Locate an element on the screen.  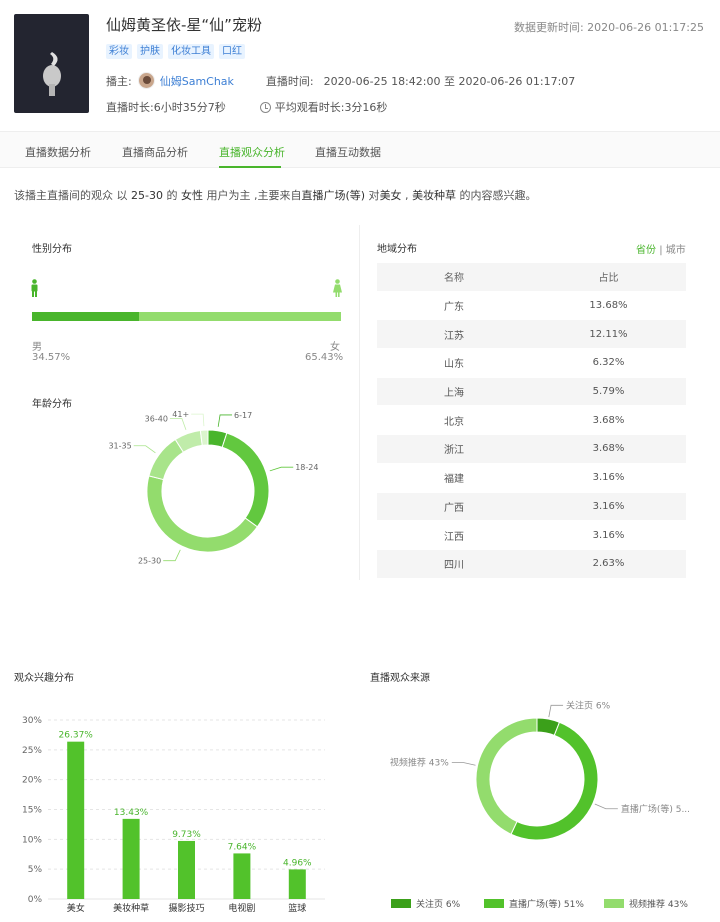
region-title: 地域分布 is located at coordinates (397, 249).